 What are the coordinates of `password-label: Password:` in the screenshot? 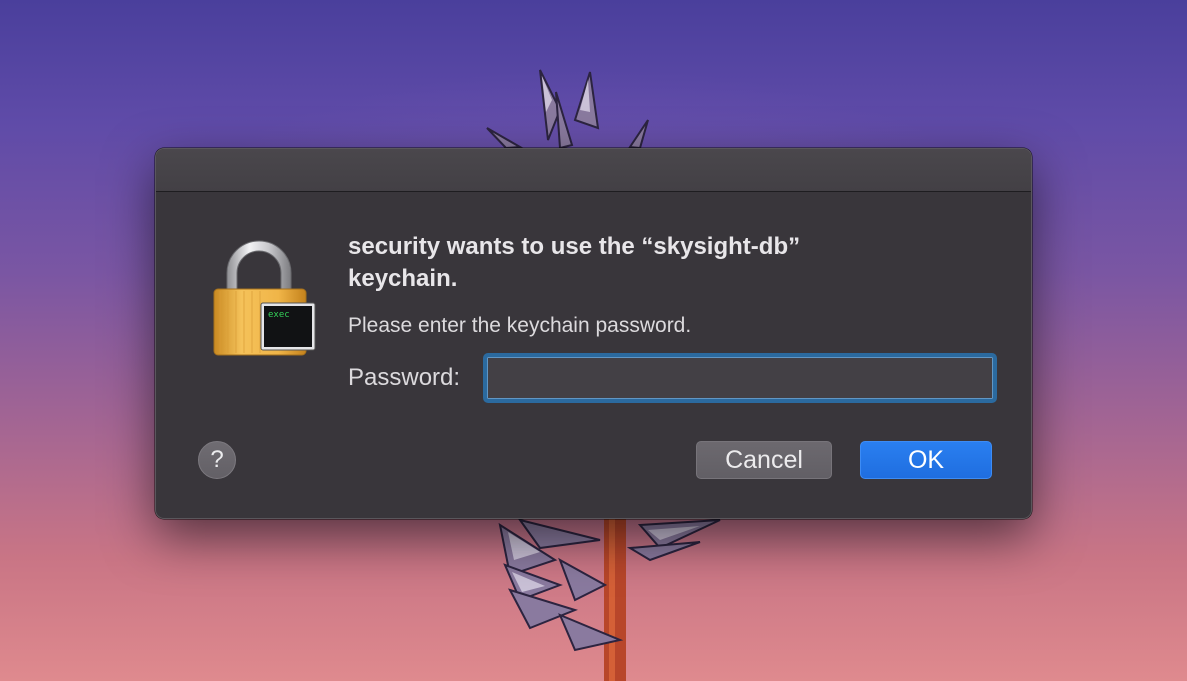 It's located at (404, 377).